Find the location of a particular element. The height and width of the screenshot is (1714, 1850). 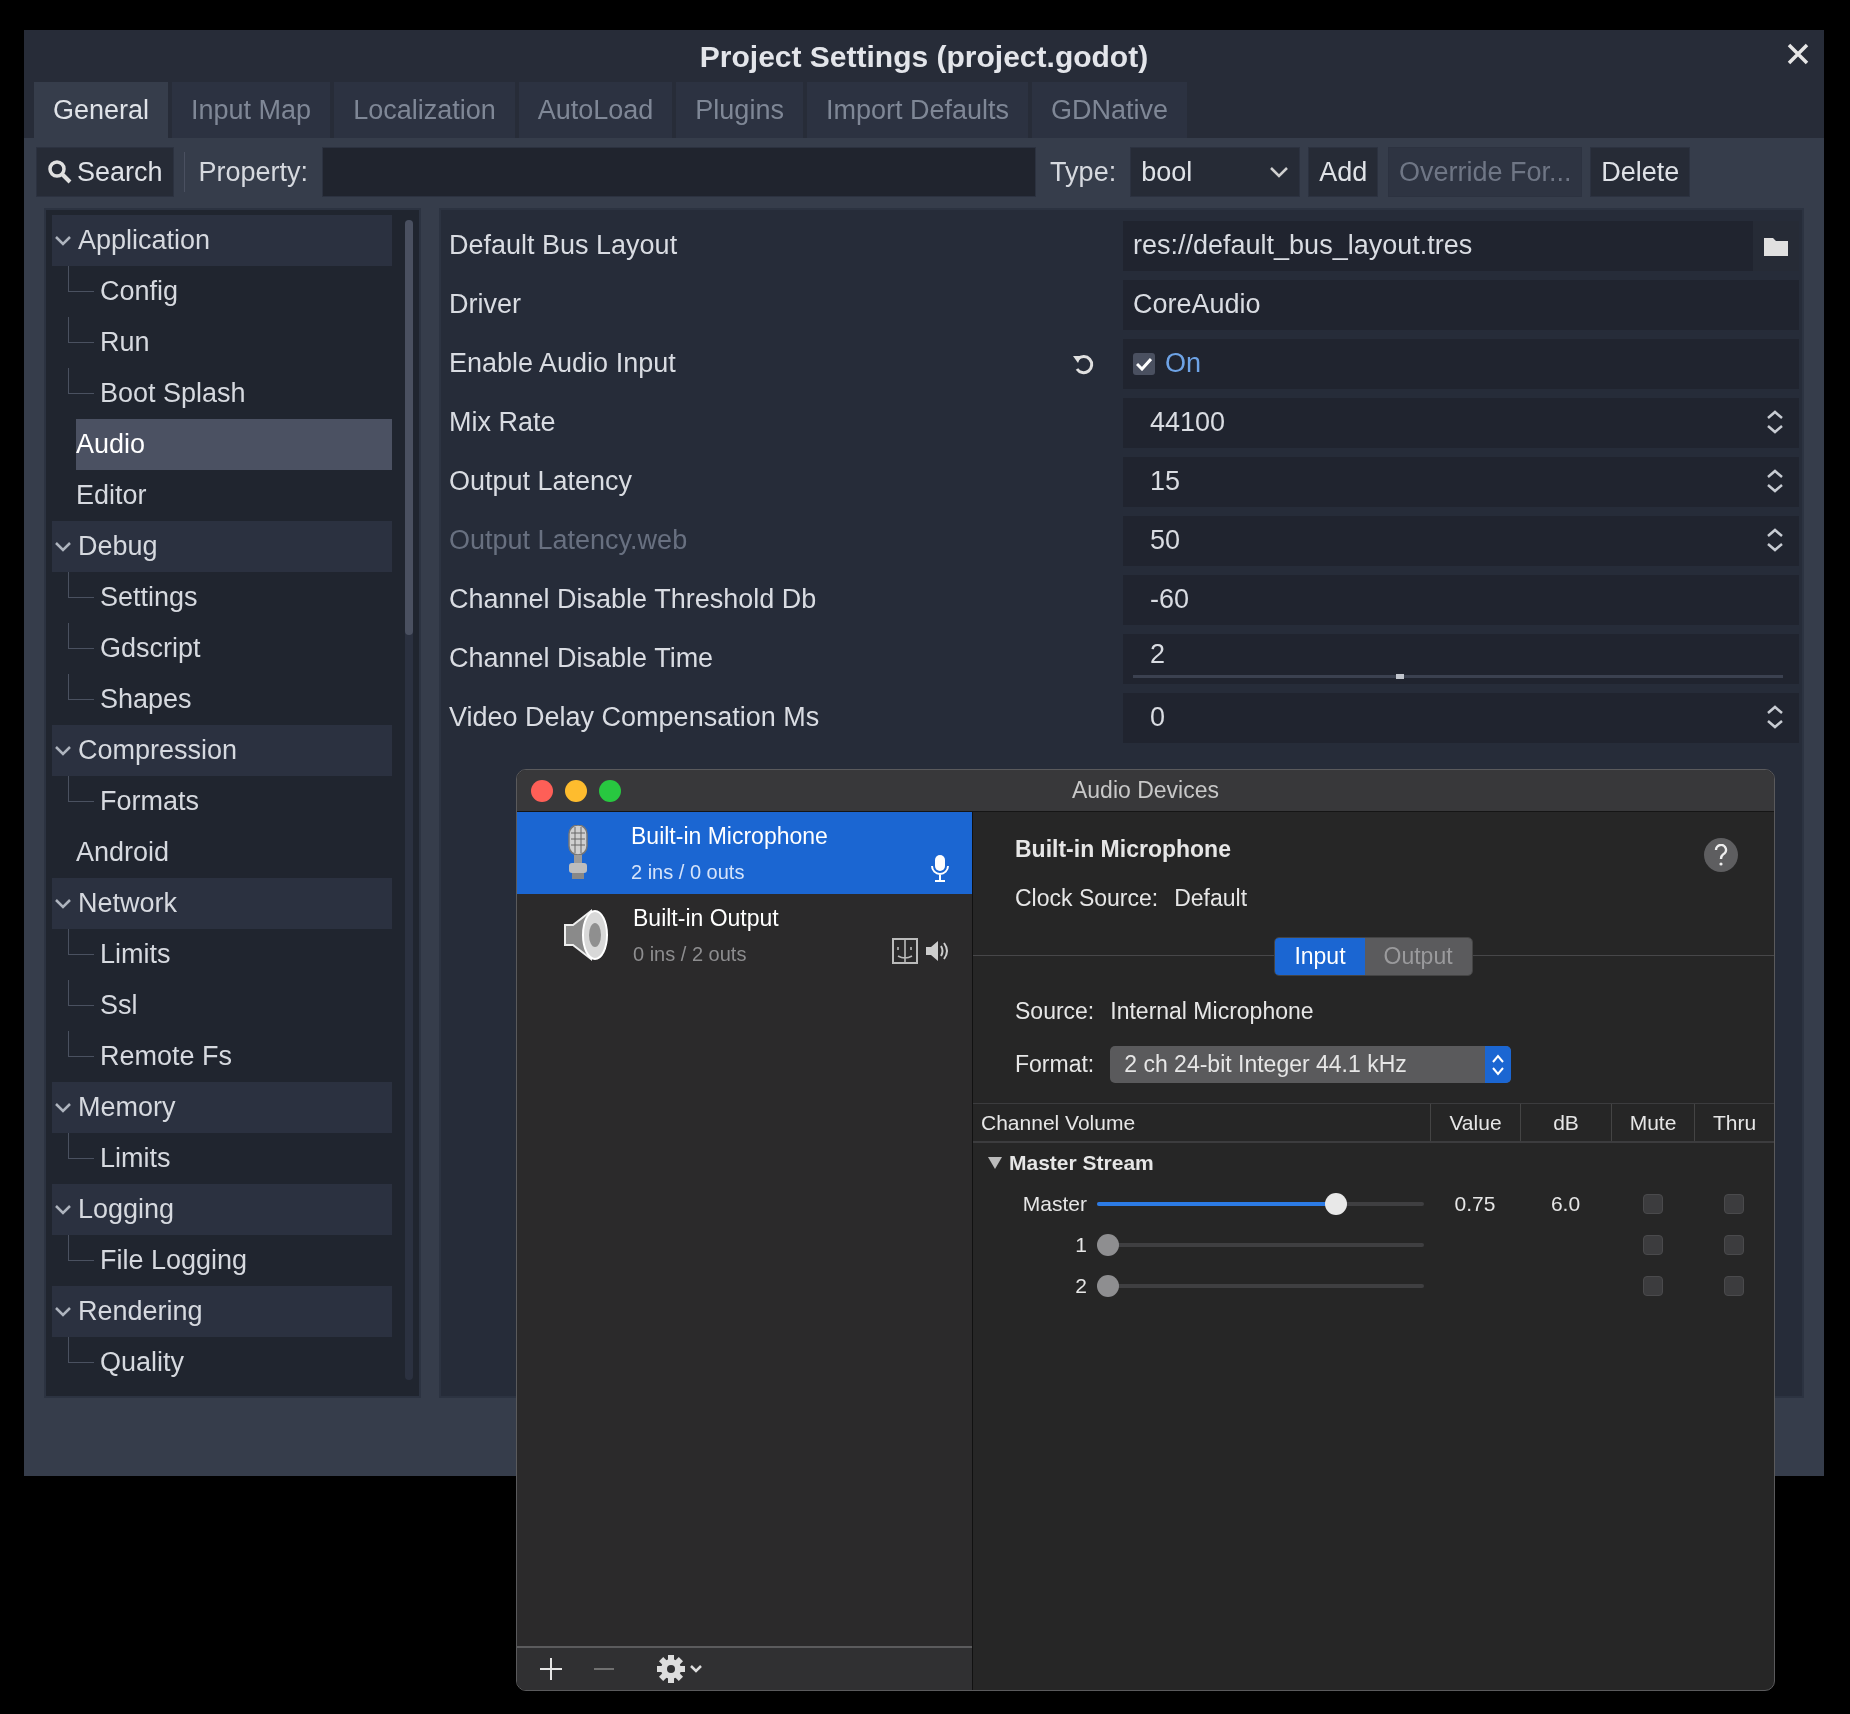

segment-tab: Input is located at coordinates (1320, 956).